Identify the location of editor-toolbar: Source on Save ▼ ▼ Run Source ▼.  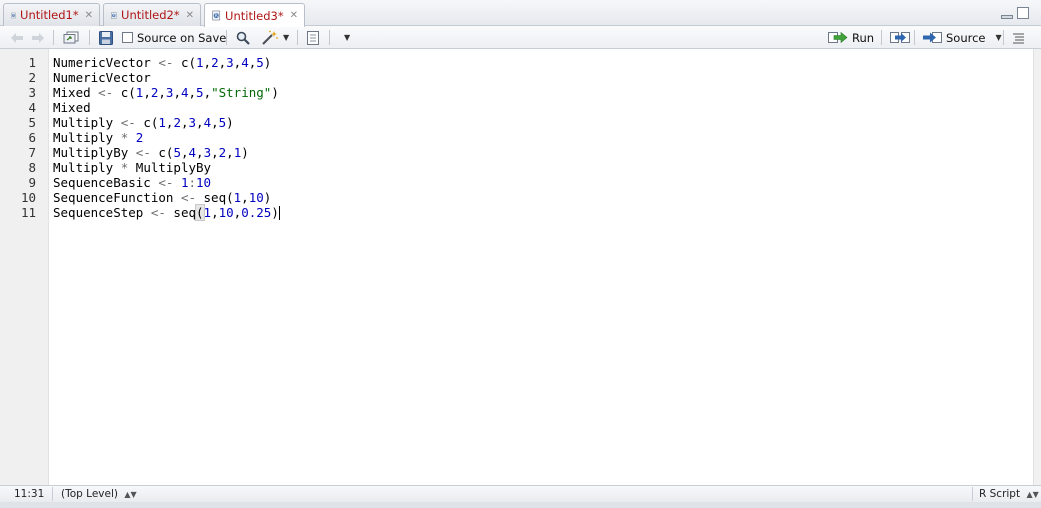
(520, 37).